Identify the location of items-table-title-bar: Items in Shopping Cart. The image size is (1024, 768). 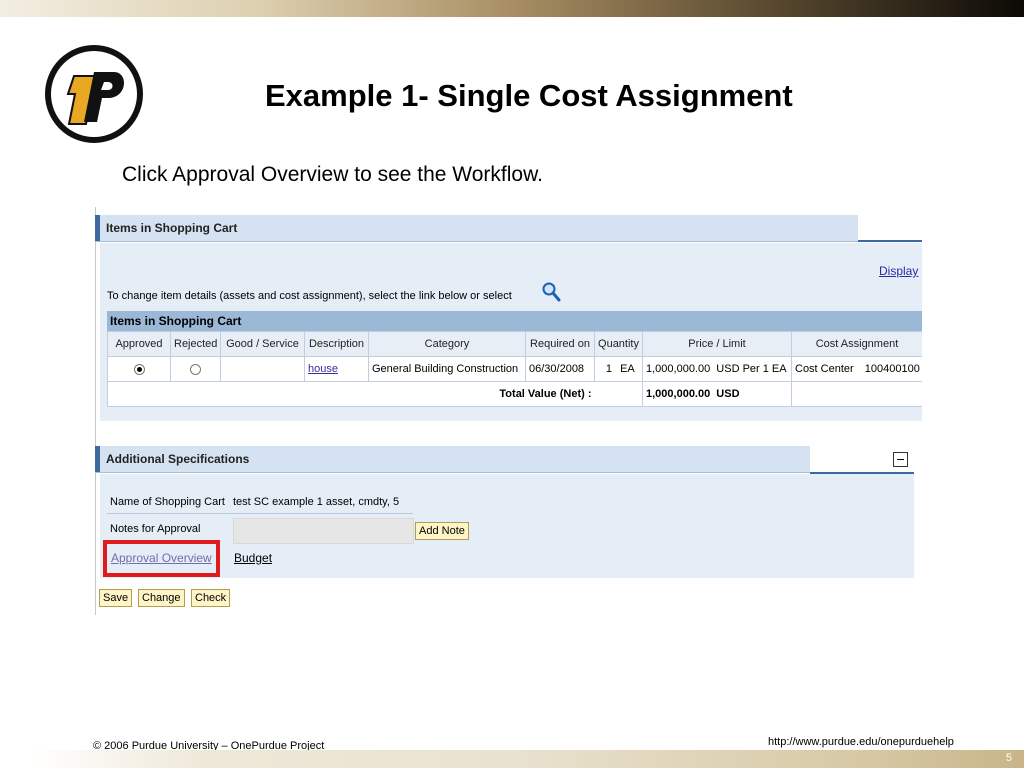
(514, 321).